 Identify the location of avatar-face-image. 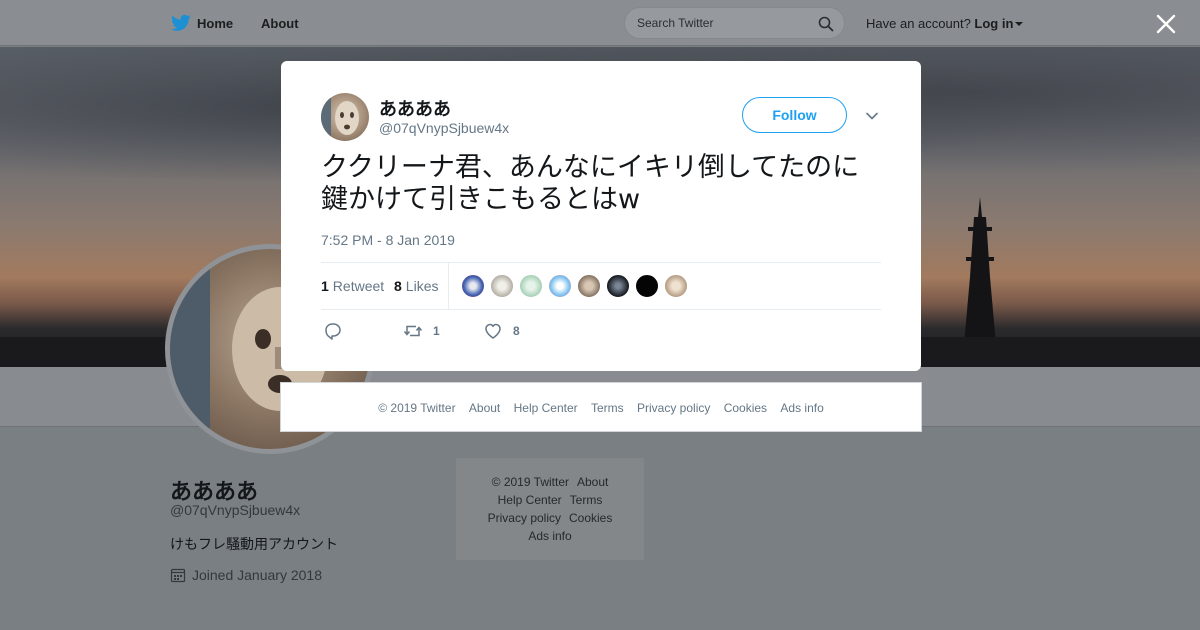
(347, 118).